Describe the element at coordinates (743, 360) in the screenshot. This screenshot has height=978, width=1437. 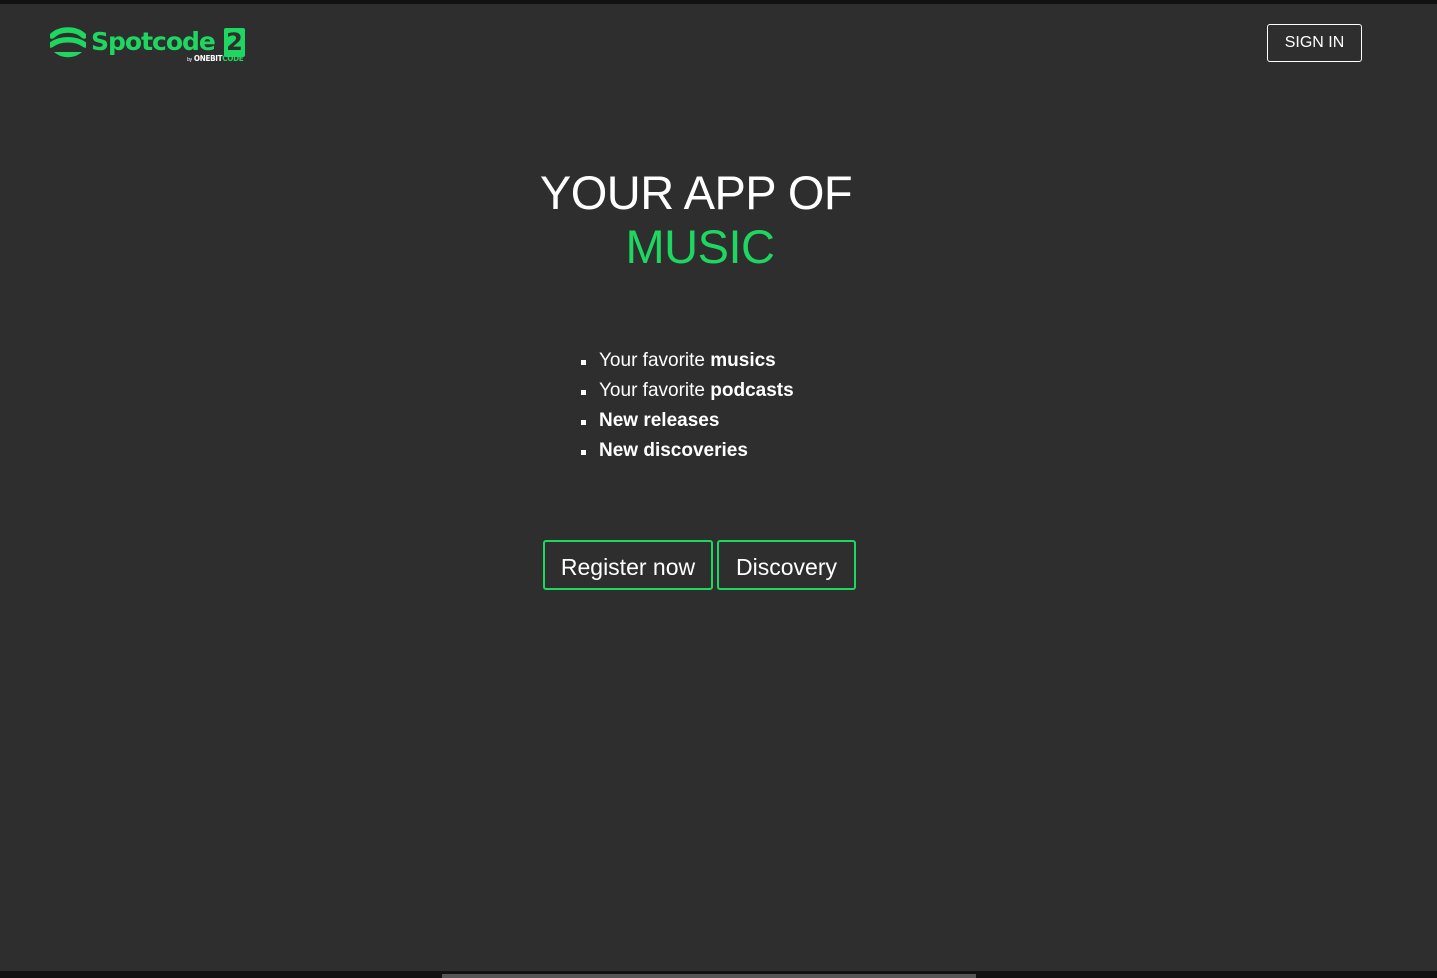
I see `feature-item-highlight: musics` at that location.